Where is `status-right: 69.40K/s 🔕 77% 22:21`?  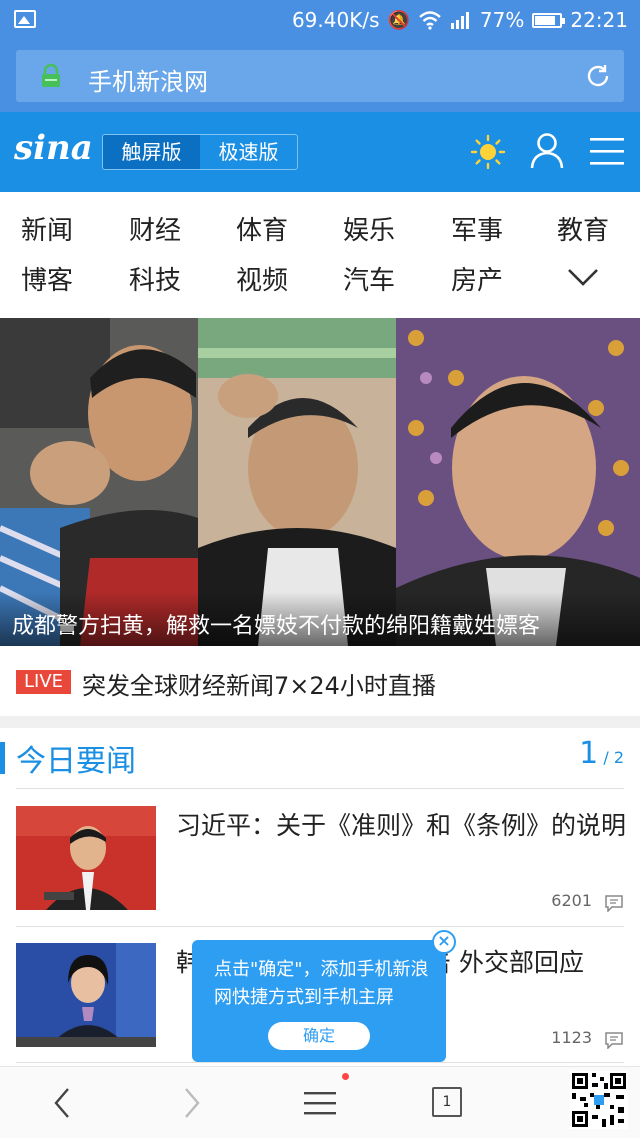 status-right: 69.40K/s 🔕 77% 22:21 is located at coordinates (460, 20).